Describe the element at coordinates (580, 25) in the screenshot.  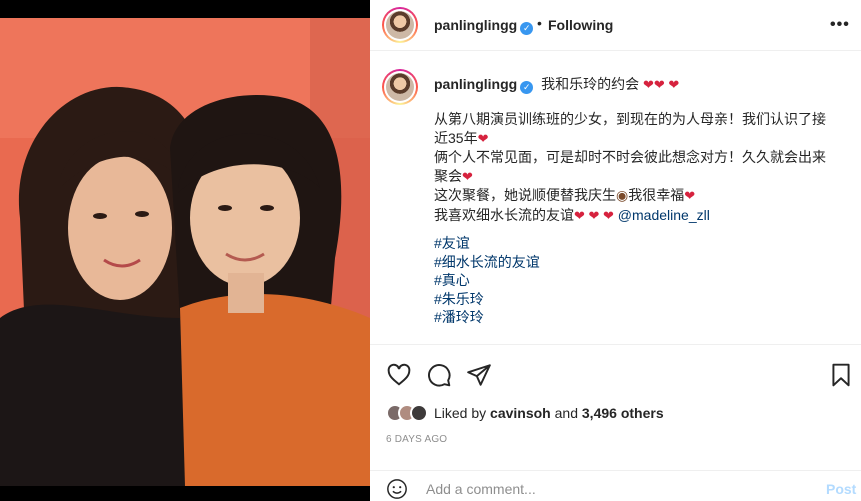
I see `following-button: Following` at that location.